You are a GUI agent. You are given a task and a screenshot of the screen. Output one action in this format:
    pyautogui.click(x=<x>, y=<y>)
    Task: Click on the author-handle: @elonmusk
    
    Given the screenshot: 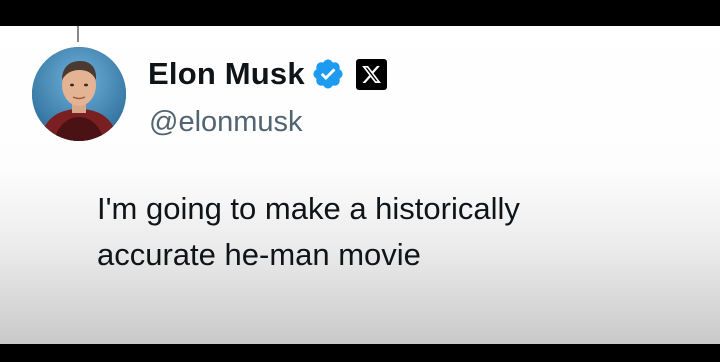 What is the action you would take?
    pyautogui.click(x=226, y=122)
    